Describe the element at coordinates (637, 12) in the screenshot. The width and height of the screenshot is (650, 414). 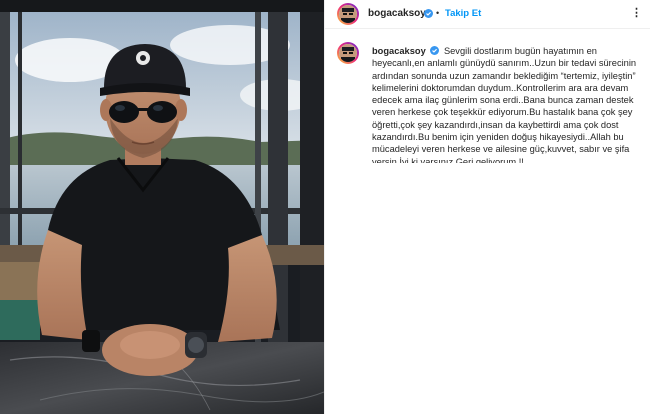
I see `more-options-icon: ⋮` at that location.